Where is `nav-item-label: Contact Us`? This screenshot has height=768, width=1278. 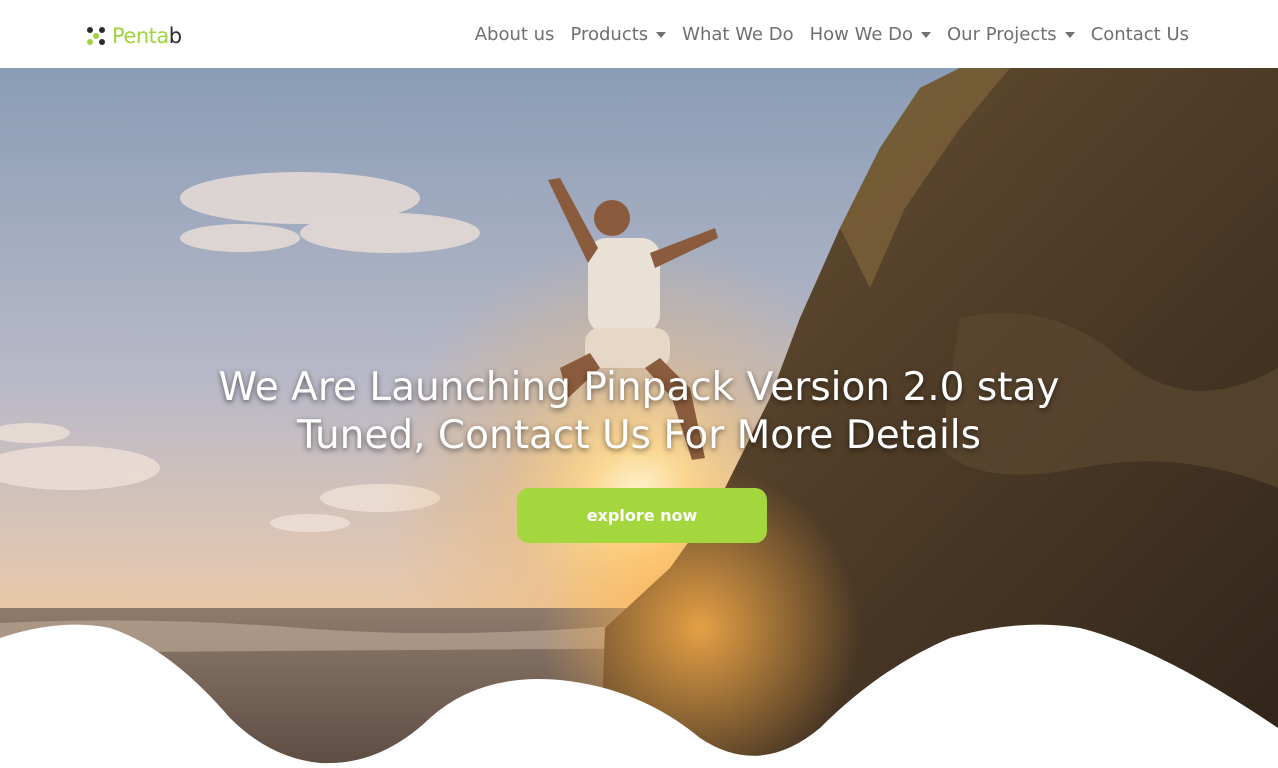
nav-item-label: Contact Us is located at coordinates (1139, 34).